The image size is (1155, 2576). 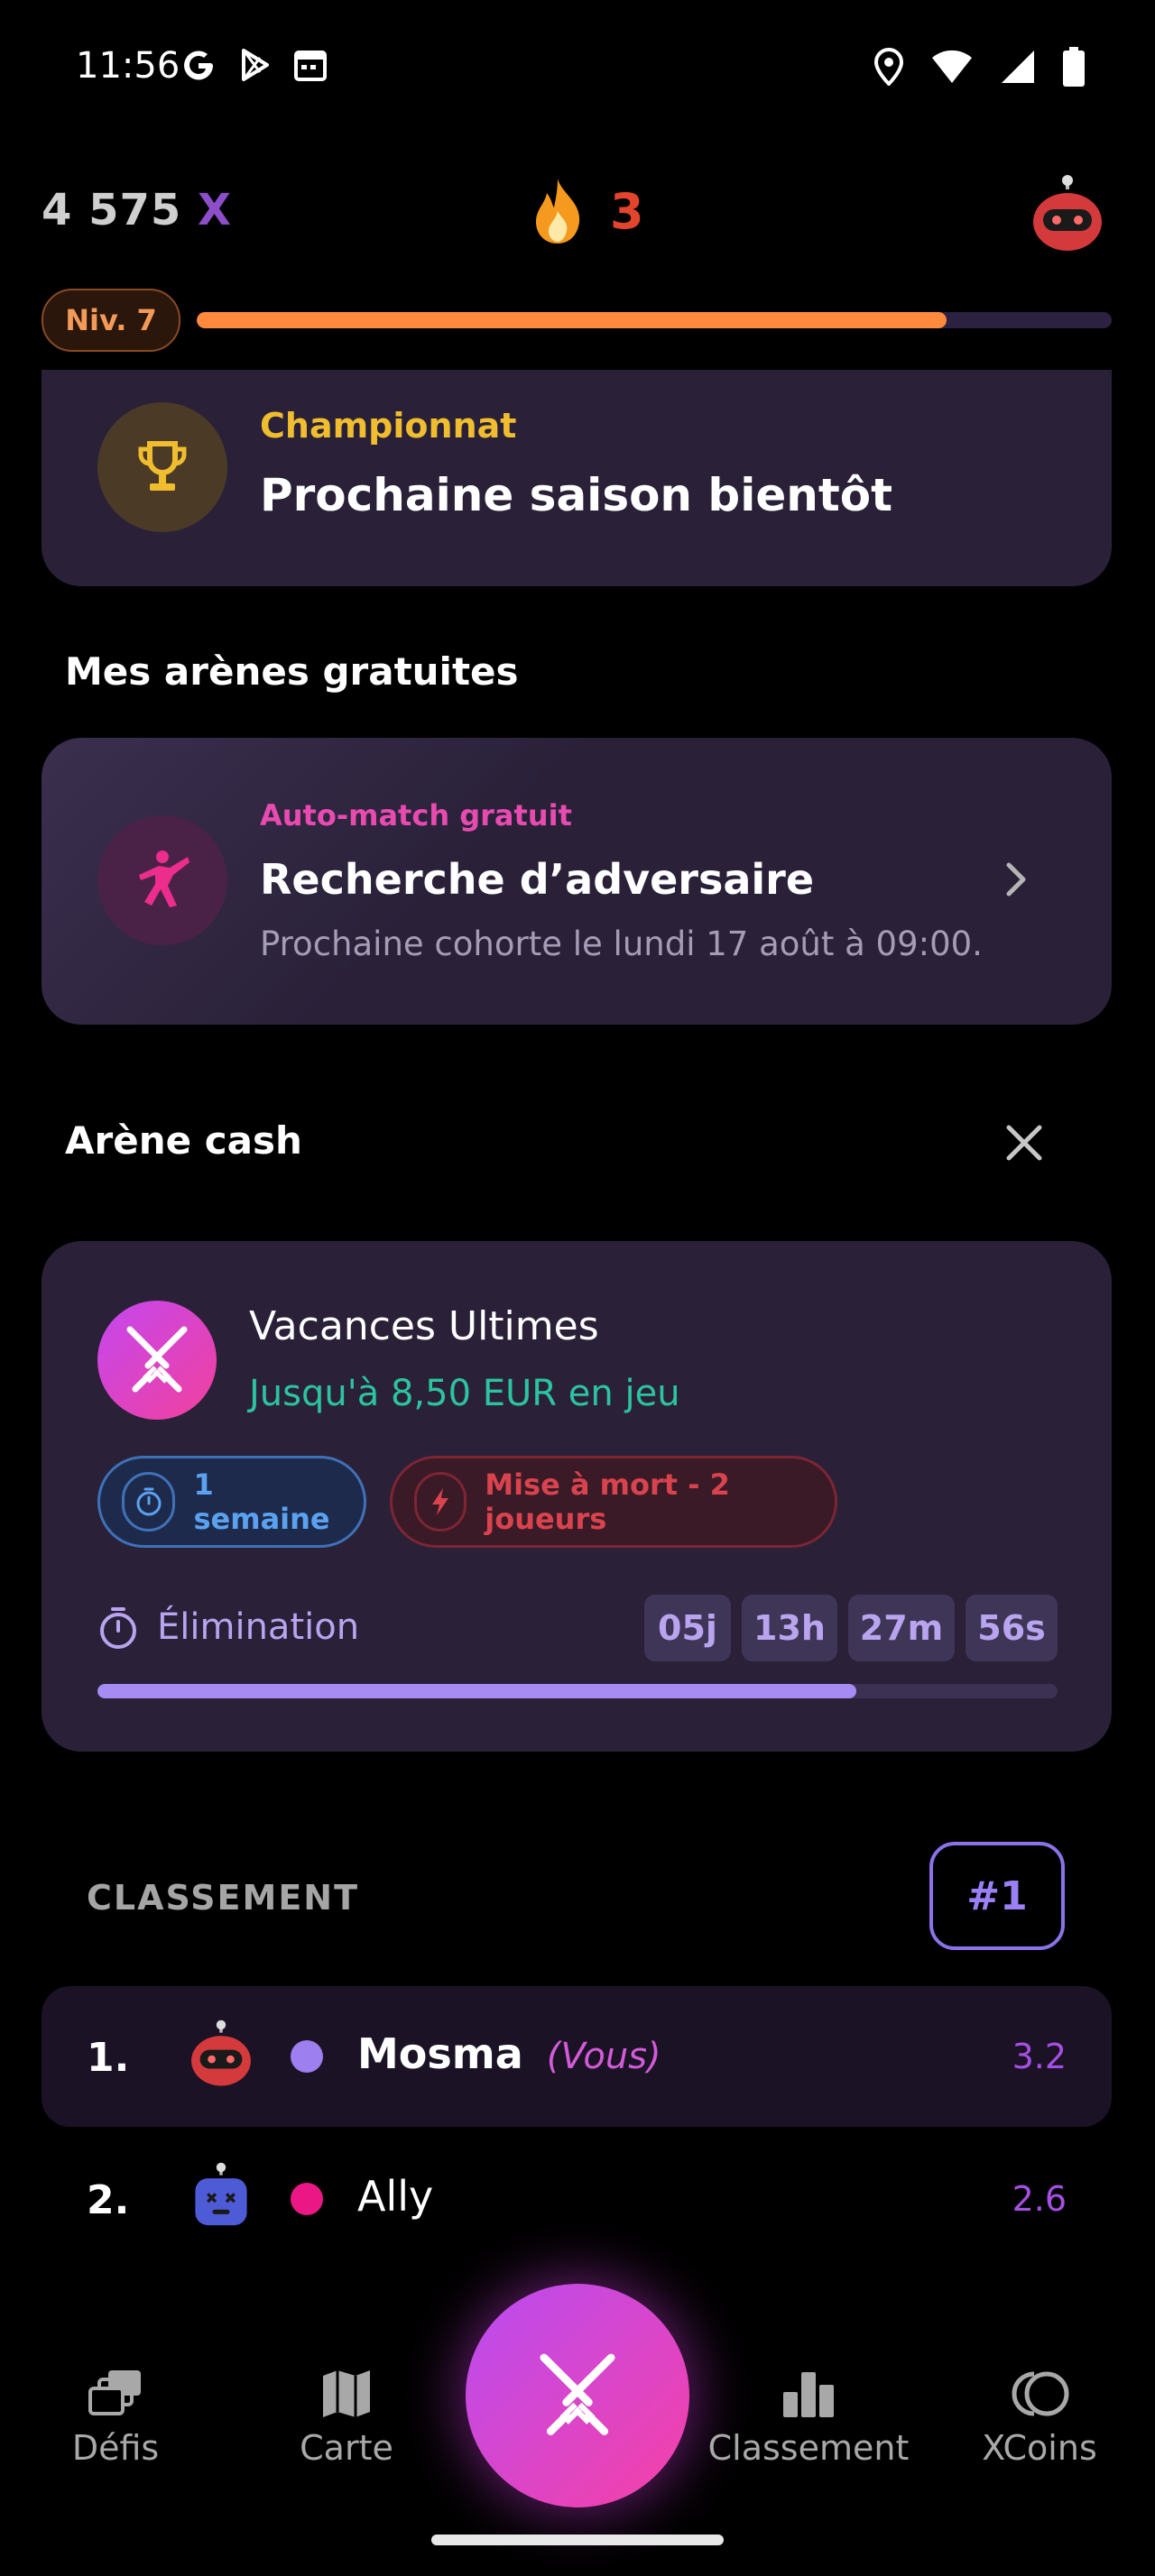 What do you see at coordinates (1039, 2199) in the screenshot?
I see `player-score: 2.6` at bounding box center [1039, 2199].